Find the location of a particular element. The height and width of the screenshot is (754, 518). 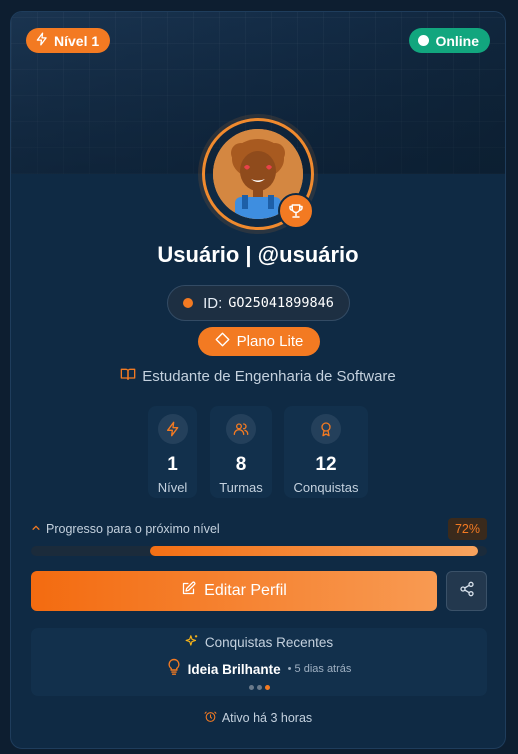

recent-achievements-title: Conquistas Recentes is located at coordinates (269, 642).